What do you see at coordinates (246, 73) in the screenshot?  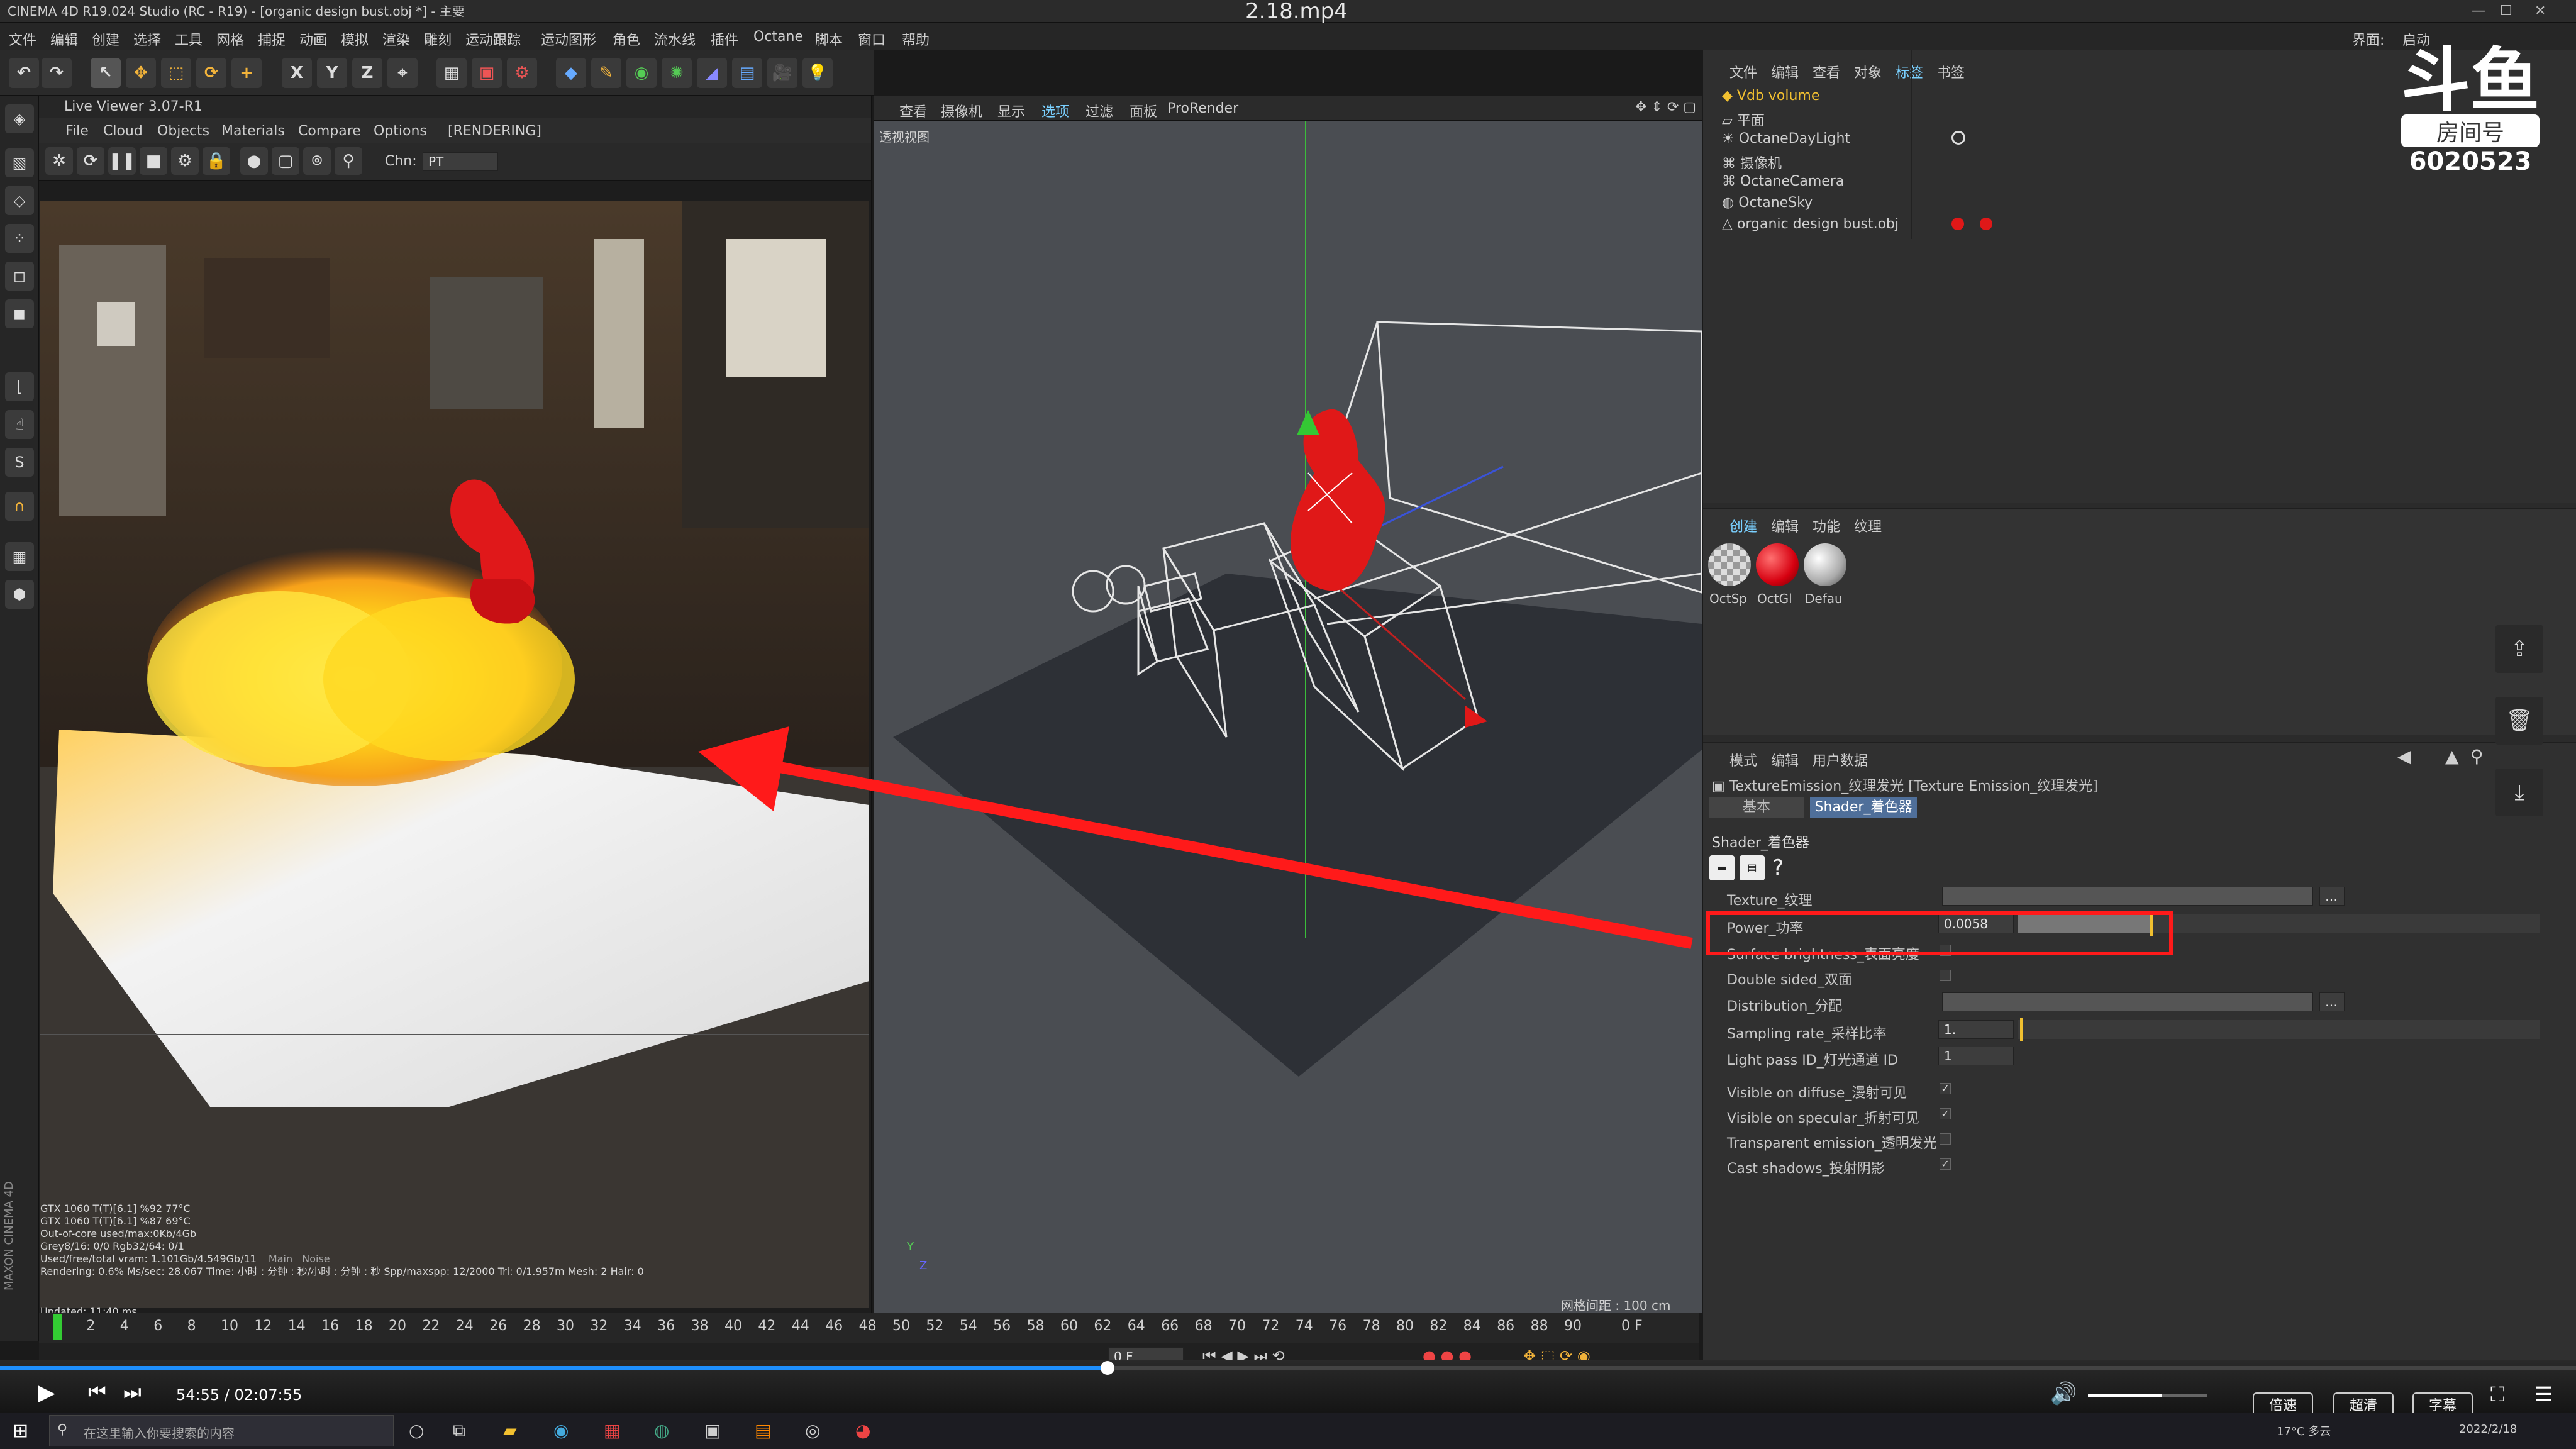 I see `add-tool-icon: +` at bounding box center [246, 73].